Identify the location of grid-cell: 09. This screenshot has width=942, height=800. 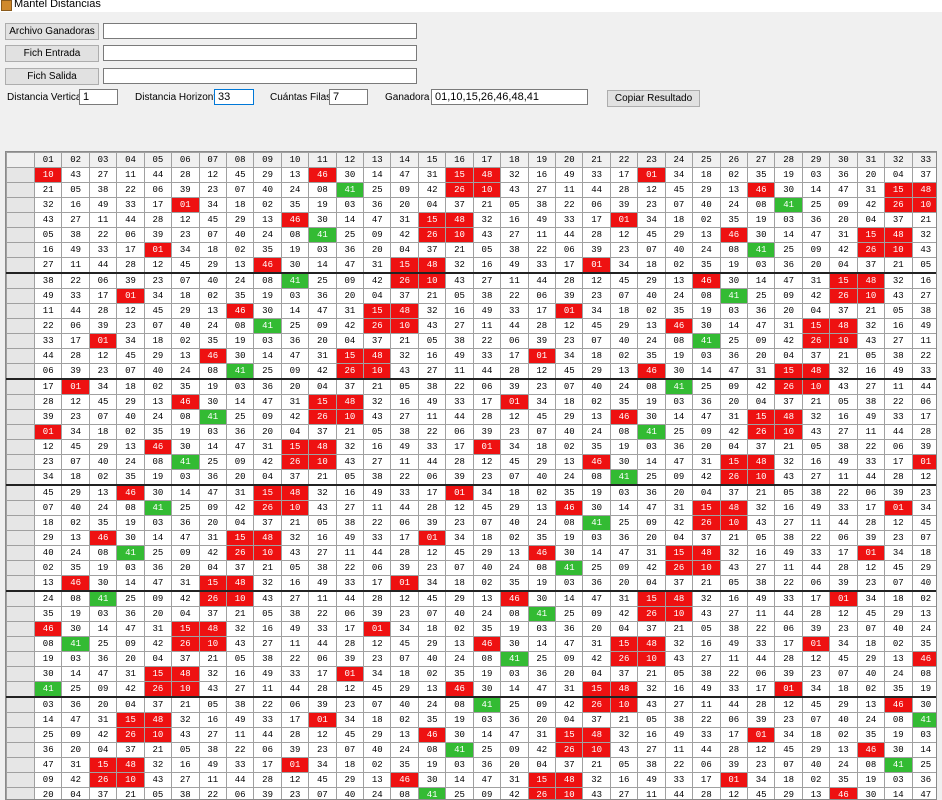
(816, 250).